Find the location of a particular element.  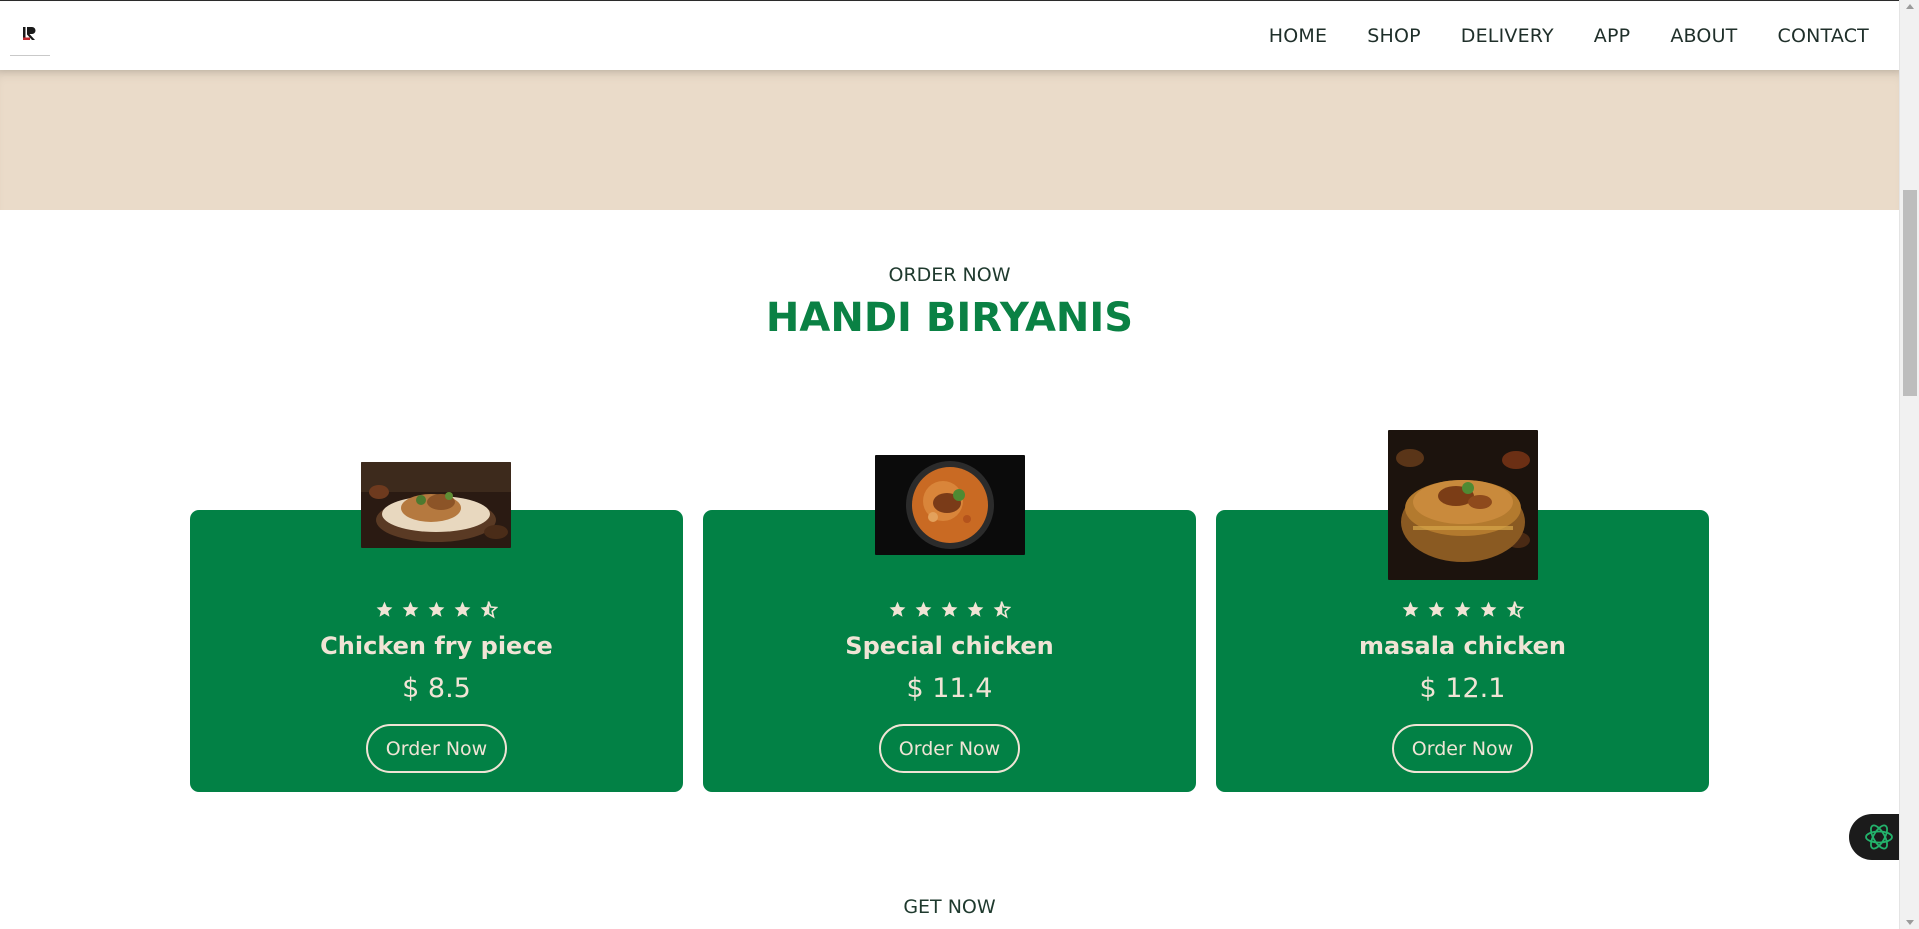

biryani-plate-image is located at coordinates (436, 505).